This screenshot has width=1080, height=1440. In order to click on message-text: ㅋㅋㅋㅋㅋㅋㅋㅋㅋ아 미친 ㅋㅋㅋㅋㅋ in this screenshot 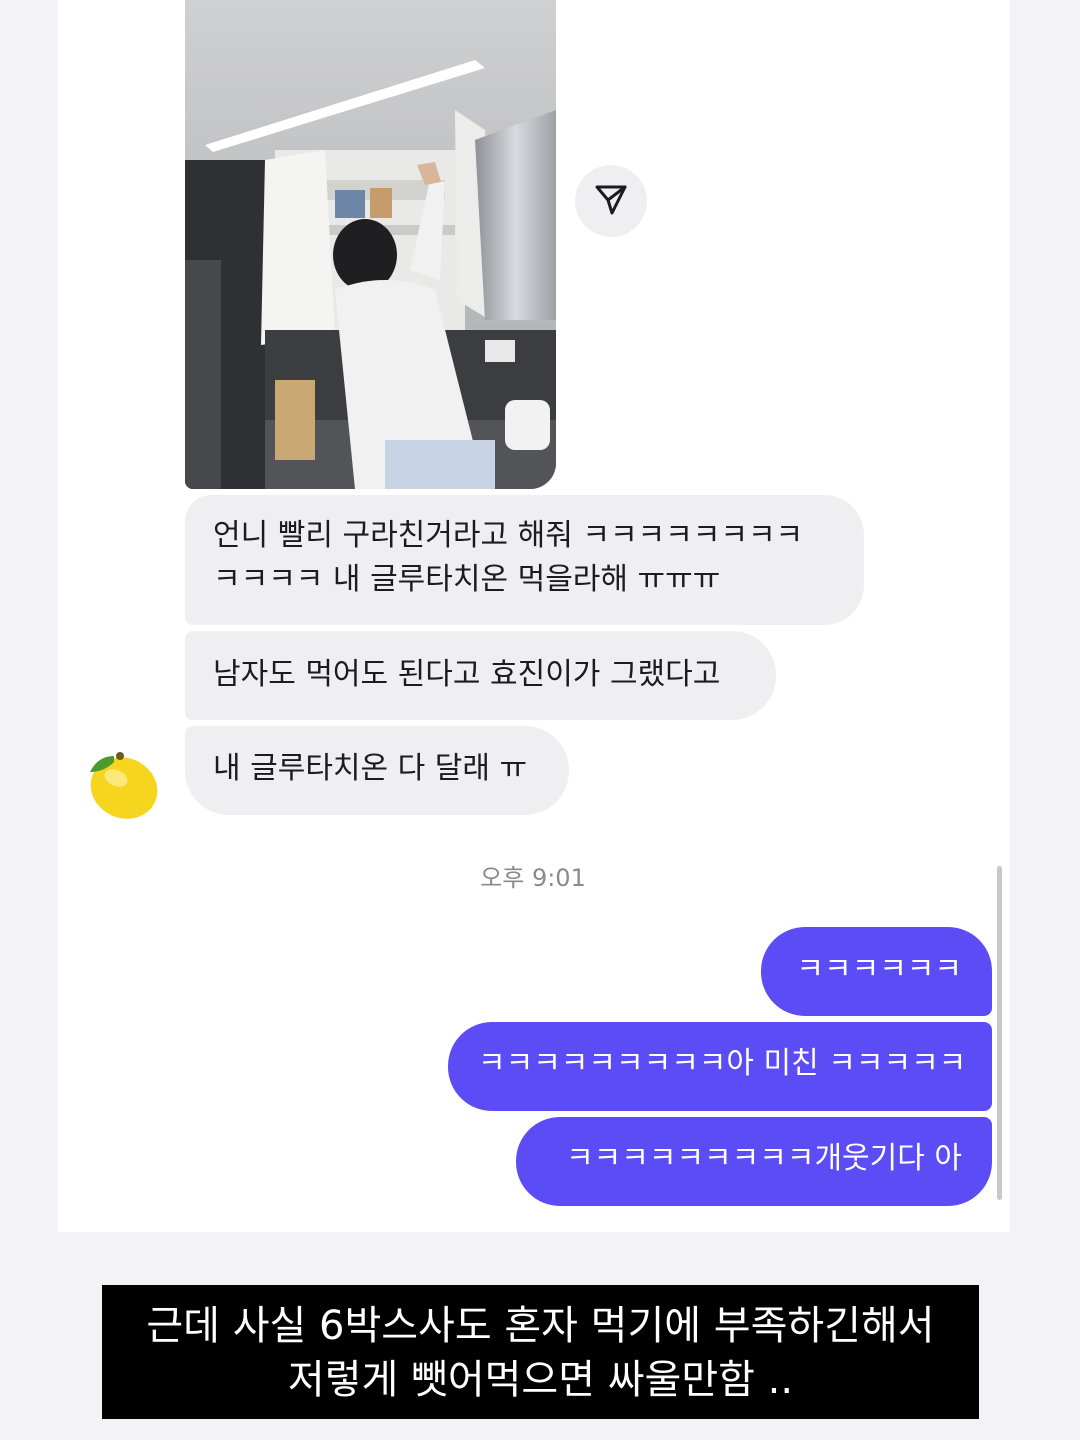, I will do `click(722, 1063)`.